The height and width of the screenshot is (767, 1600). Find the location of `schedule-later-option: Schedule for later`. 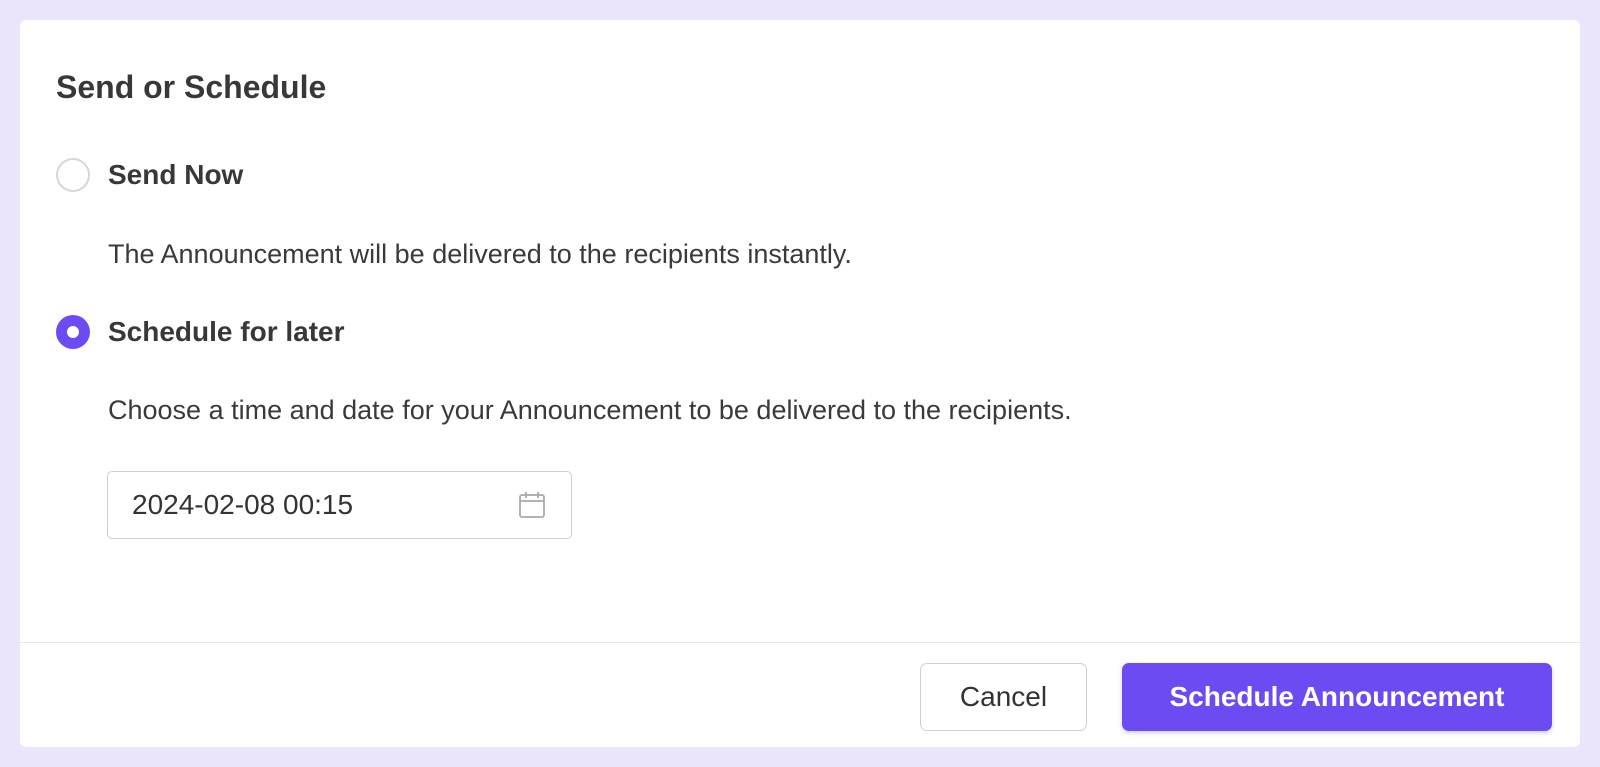

schedule-later-option: Schedule for later is located at coordinates (200, 332).